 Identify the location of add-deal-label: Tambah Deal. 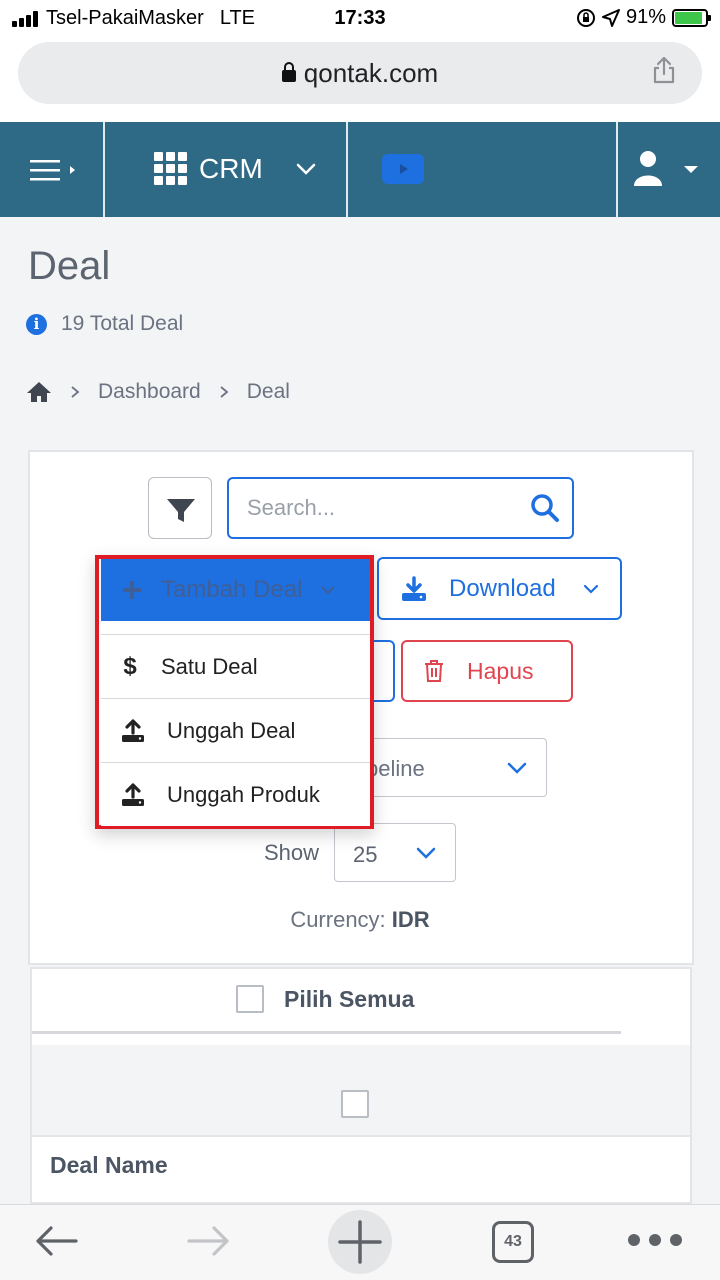
(232, 589).